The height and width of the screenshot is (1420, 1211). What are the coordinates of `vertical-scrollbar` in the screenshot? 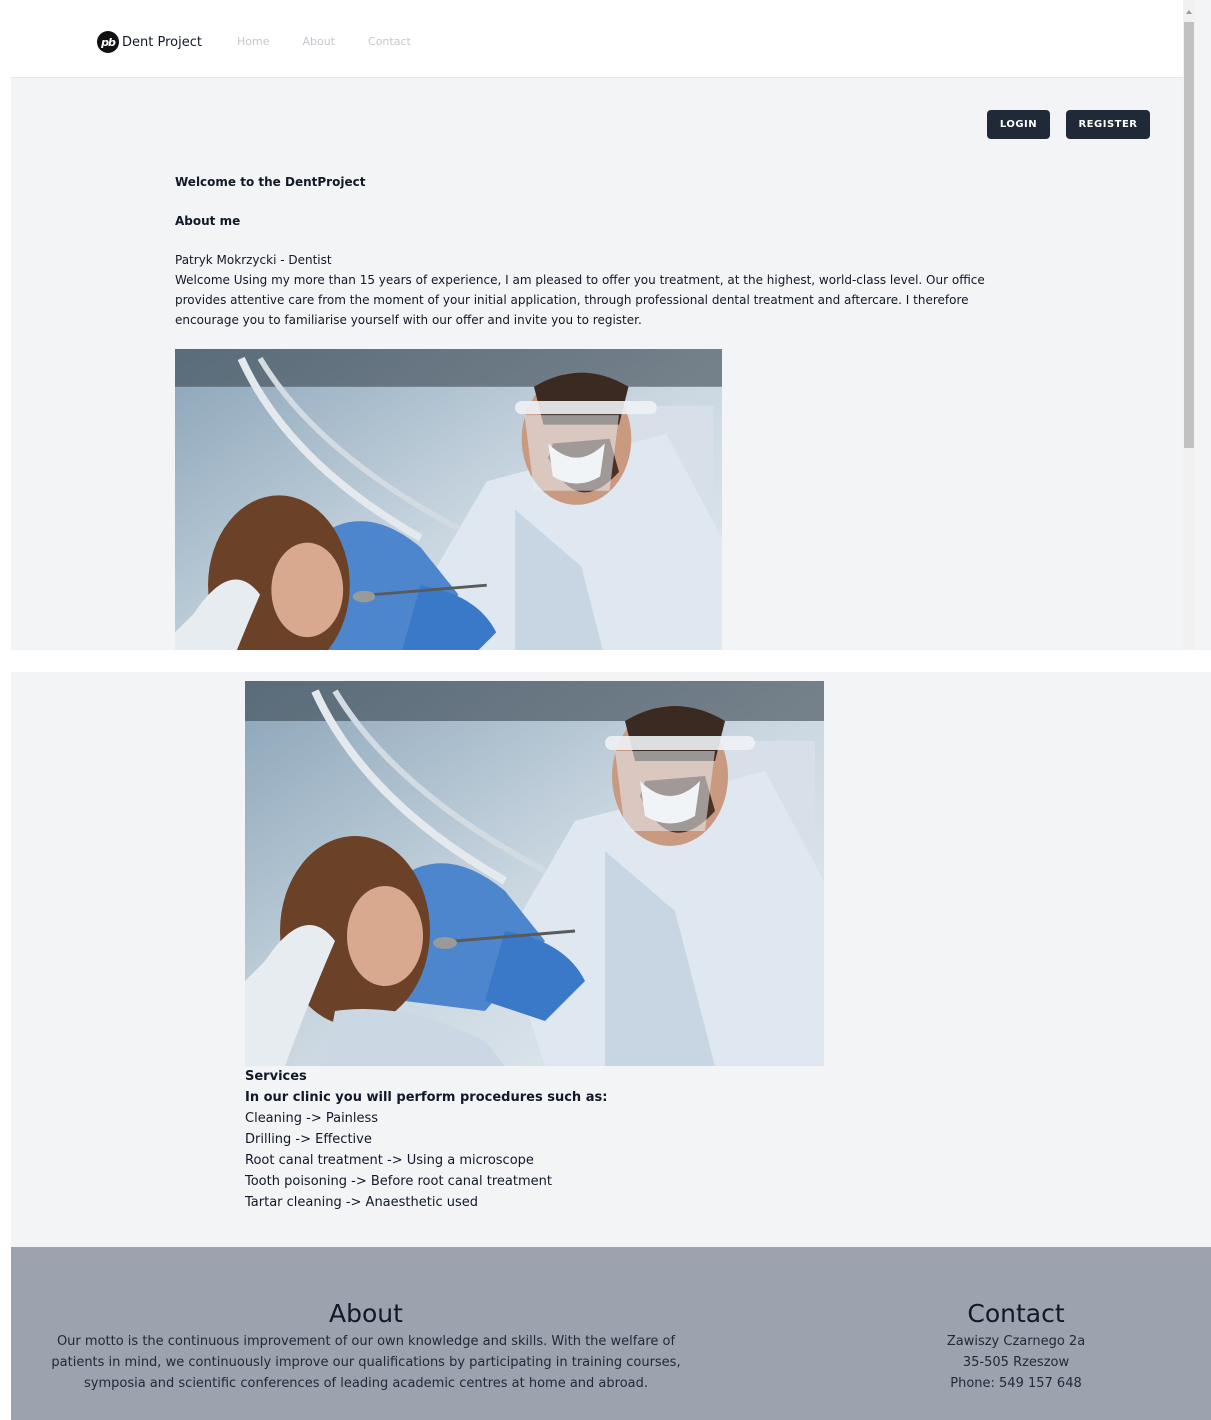 It's located at (1189, 325).